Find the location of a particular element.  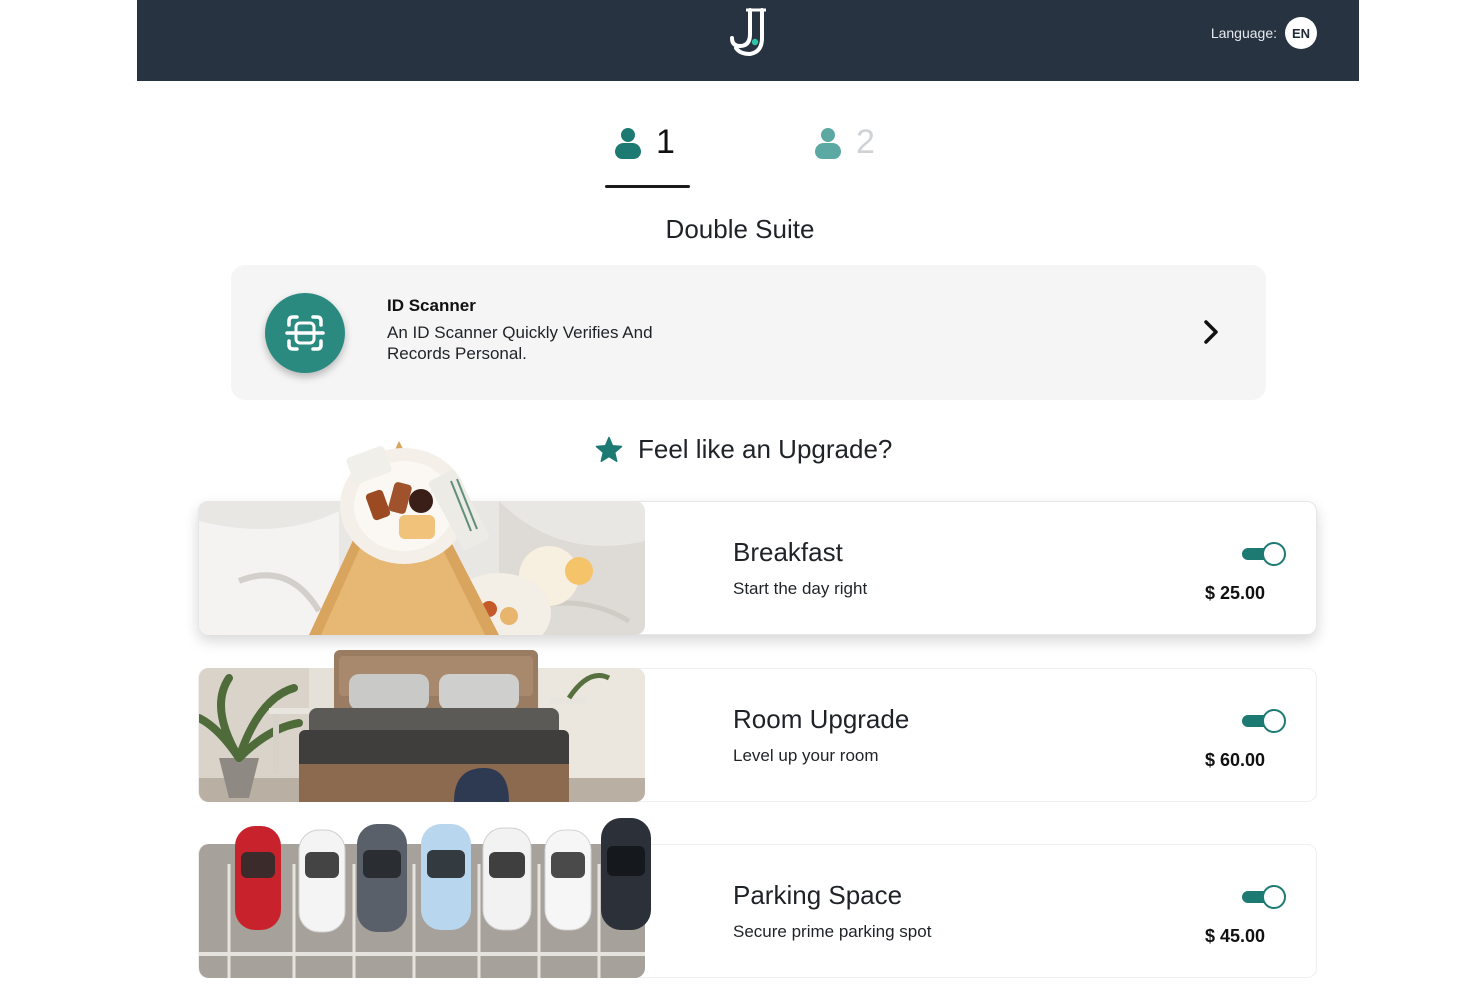

offer-subtitle: Secure prime parking spot is located at coordinates (832, 931).